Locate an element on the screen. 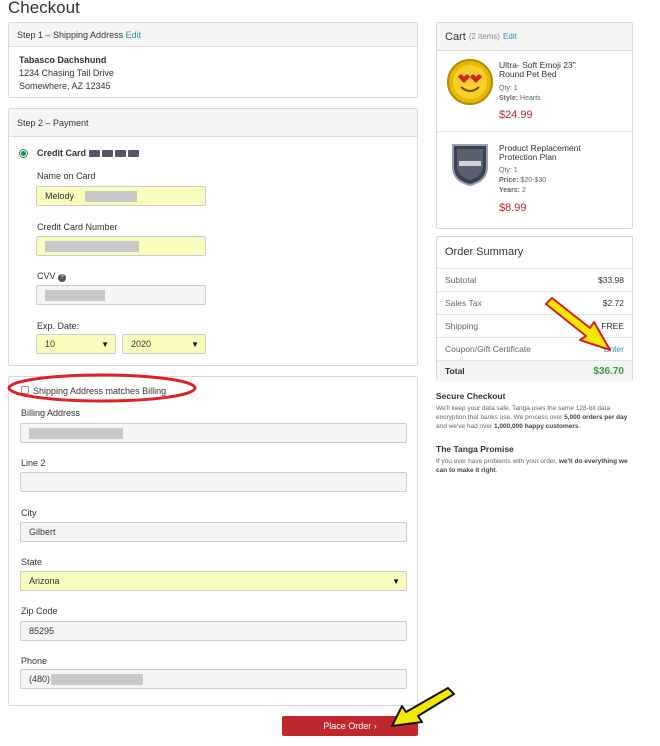  state-label: State is located at coordinates (32, 562).